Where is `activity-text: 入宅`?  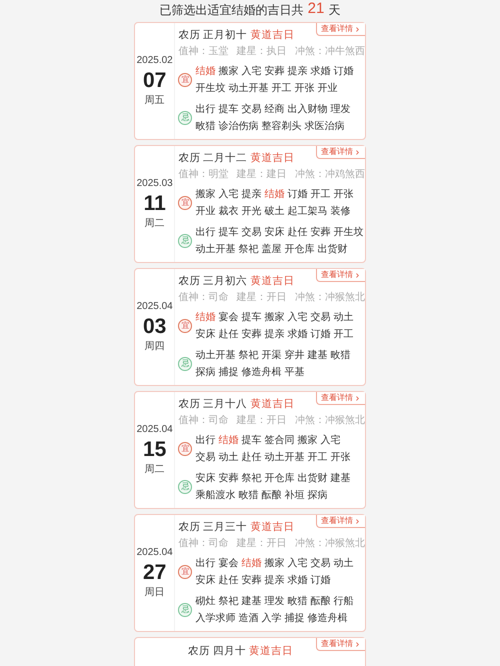
activity-text: 入宅 is located at coordinates (228, 195).